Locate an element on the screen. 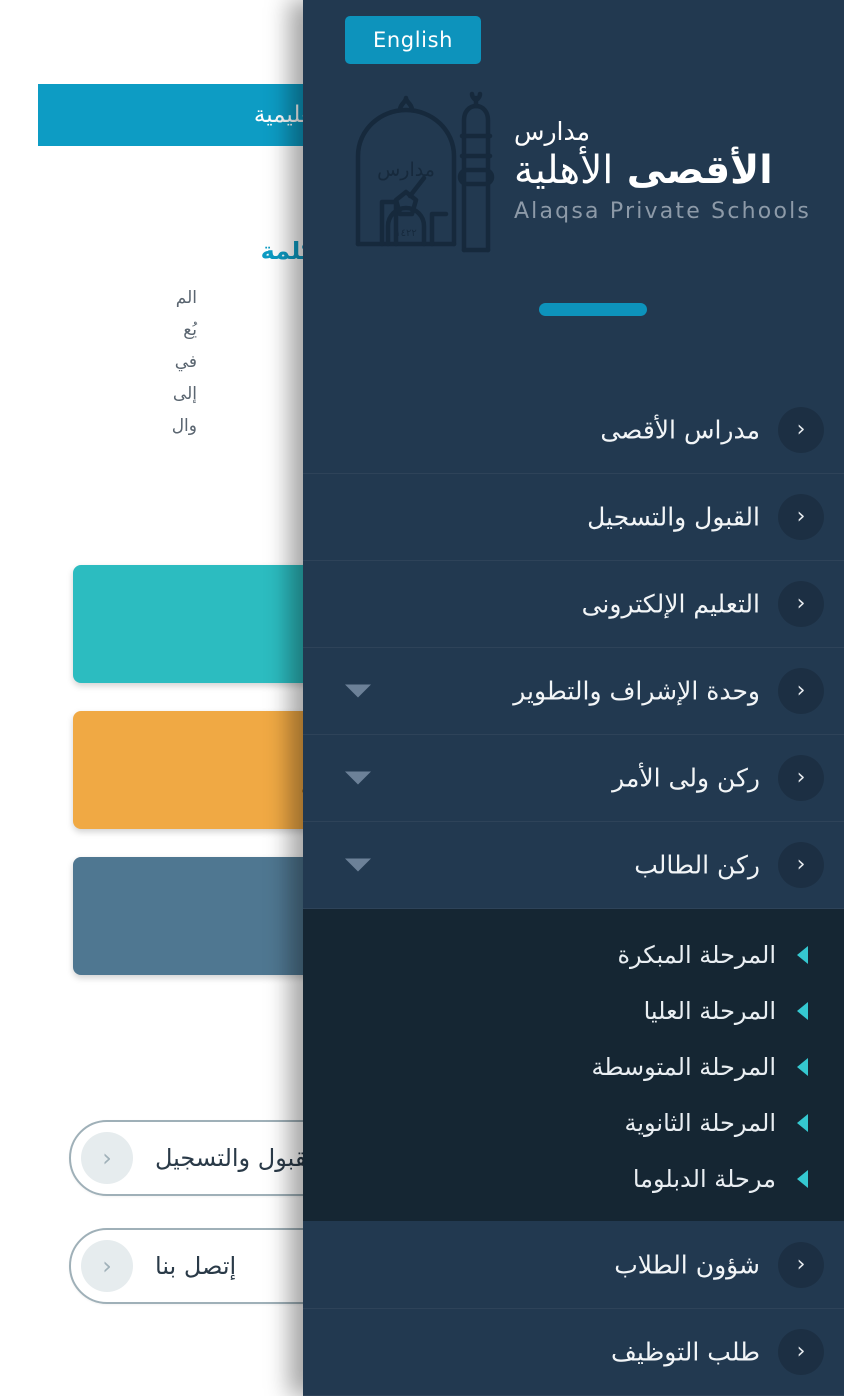  stage-card-subtitle: المرحلة الإبتدائية is located at coordinates (197, 641).